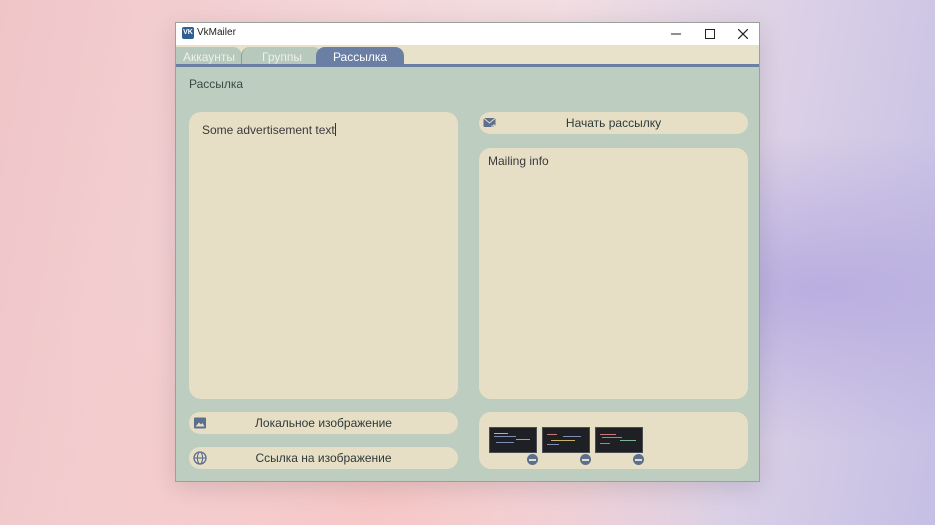 This screenshot has height=525, width=935. What do you see at coordinates (467, 34) in the screenshot?
I see `title-bar: VK VkMailer` at bounding box center [467, 34].